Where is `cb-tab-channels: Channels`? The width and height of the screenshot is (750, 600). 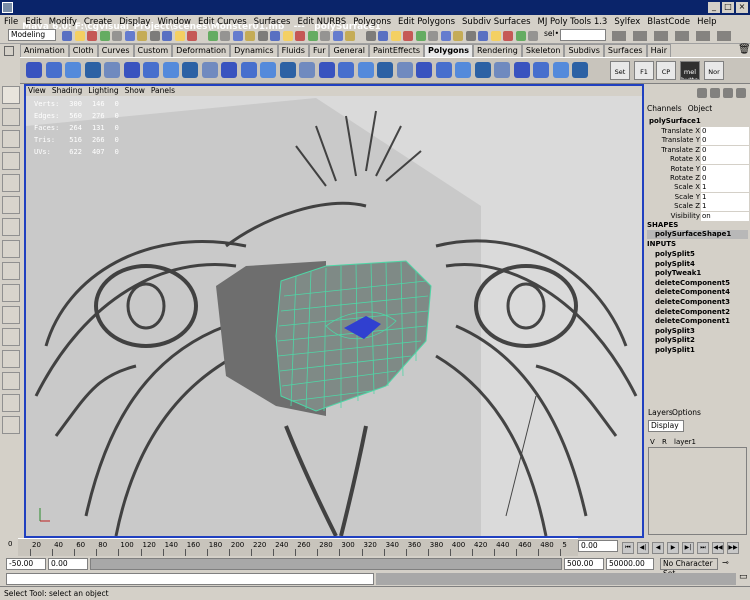
cb-tab-channels: Channels is located at coordinates (664, 108).